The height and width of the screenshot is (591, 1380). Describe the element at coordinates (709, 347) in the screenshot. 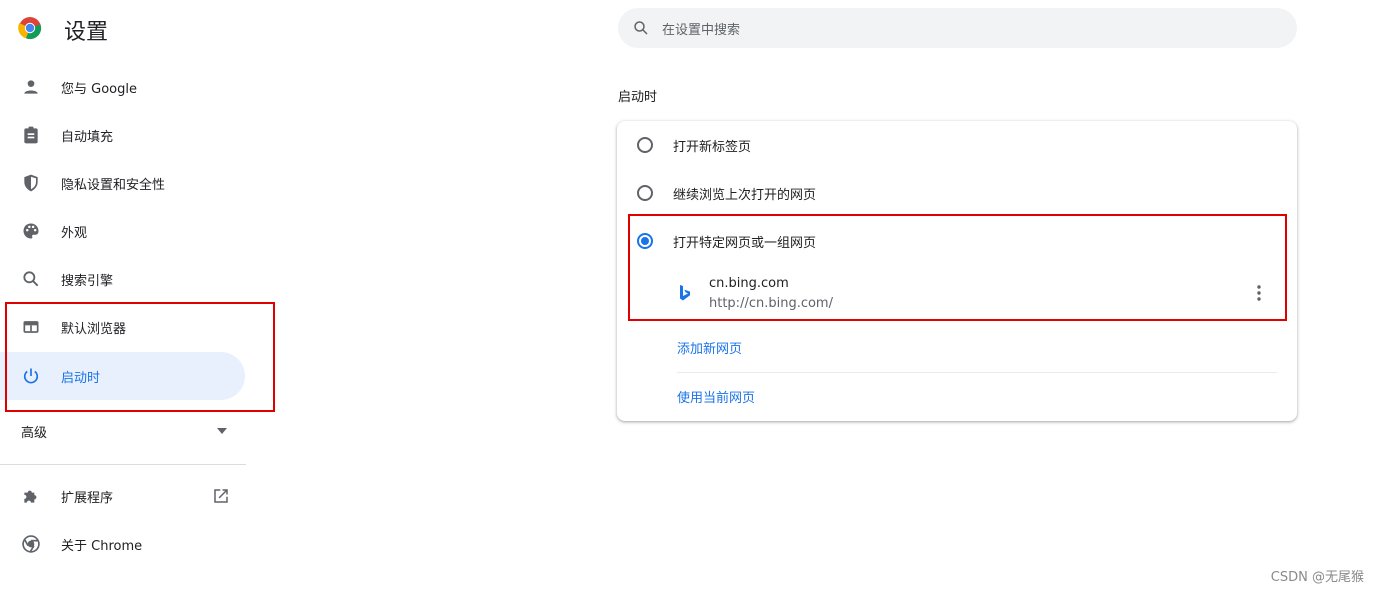

I see `add-new-page-link: 添加新网页` at that location.